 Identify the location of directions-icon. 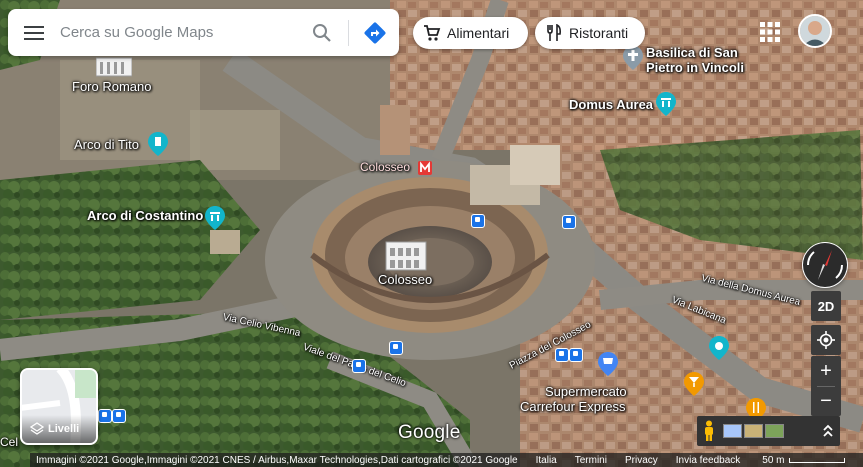
(375, 32).